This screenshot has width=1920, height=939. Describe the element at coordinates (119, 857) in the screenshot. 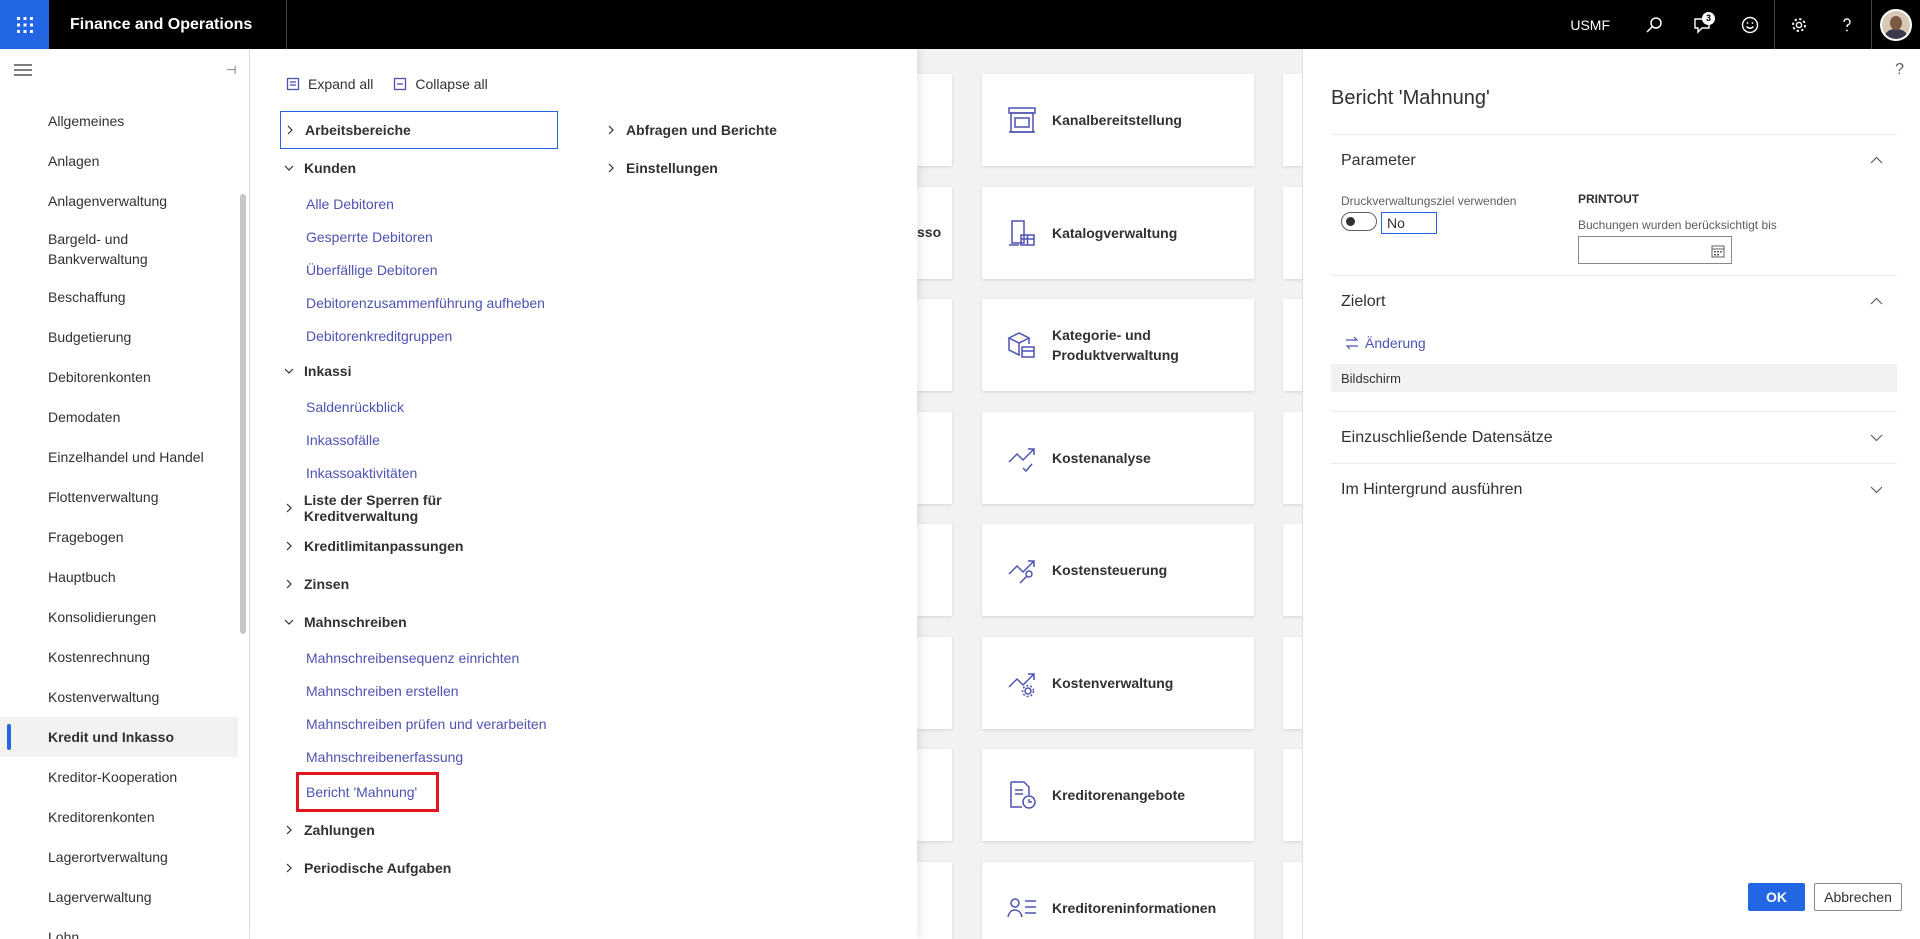

I see `nav-item: Lagerortverwaltung` at that location.